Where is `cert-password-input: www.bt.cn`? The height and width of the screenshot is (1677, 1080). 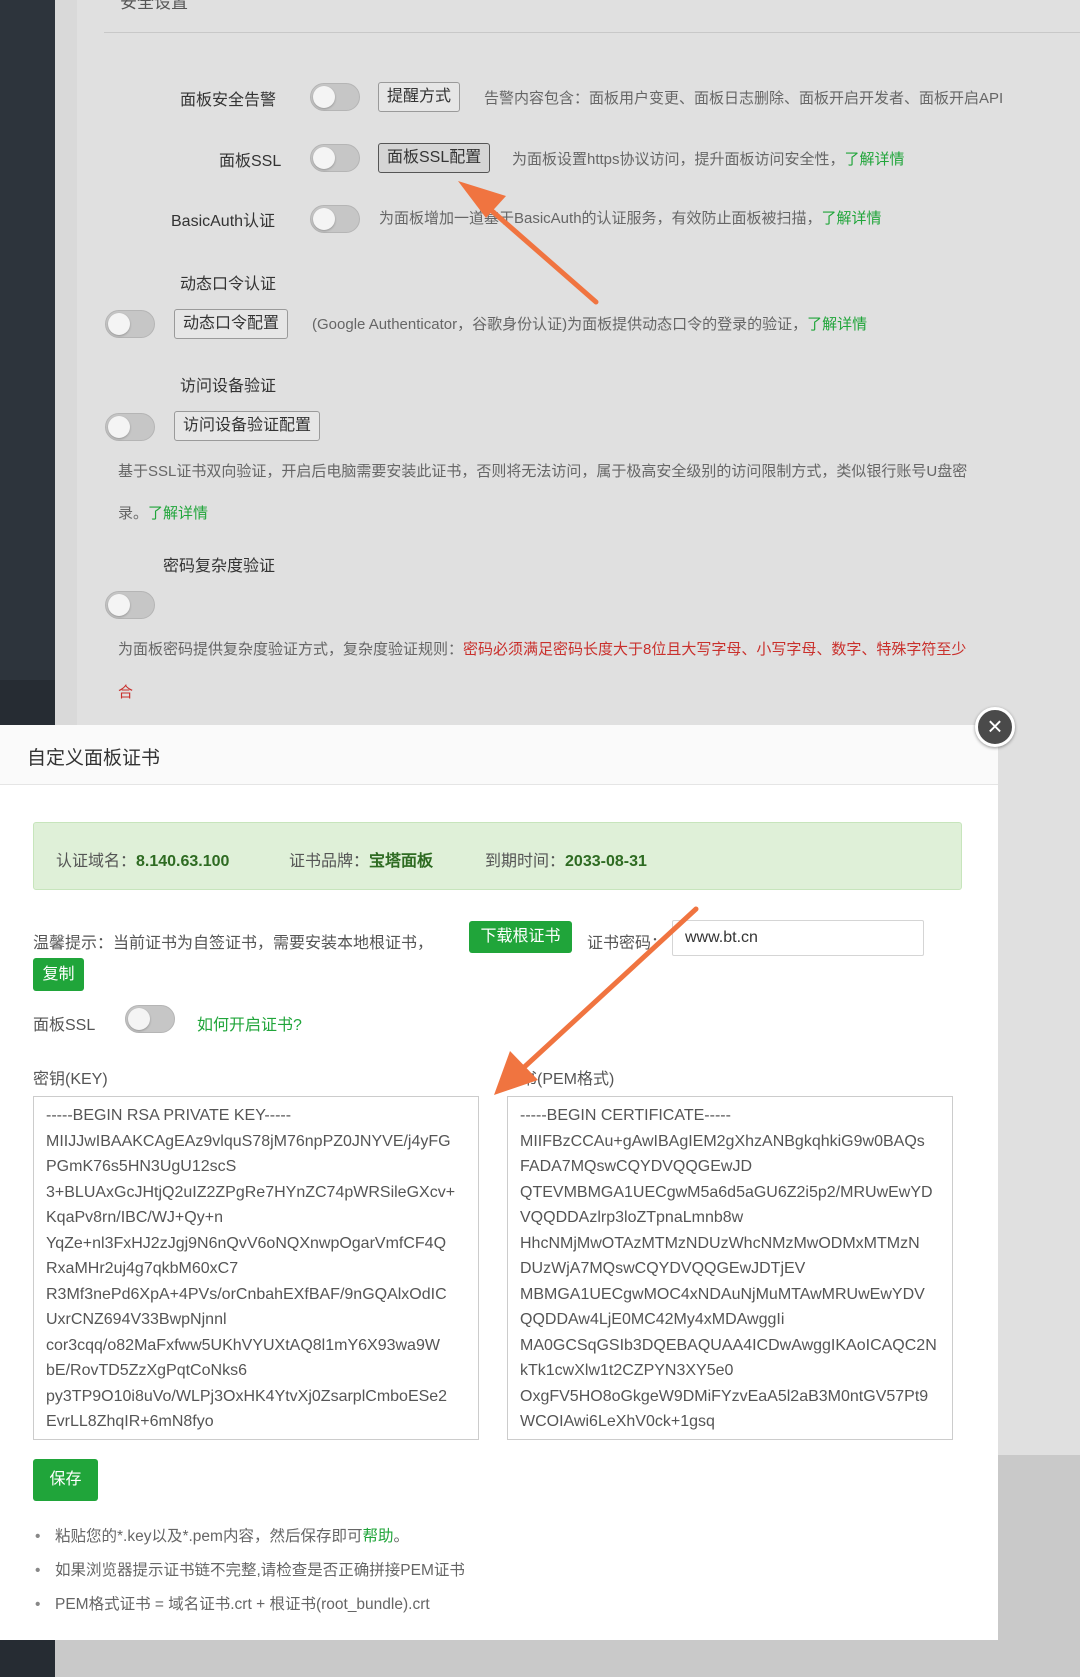 cert-password-input: www.bt.cn is located at coordinates (798, 938).